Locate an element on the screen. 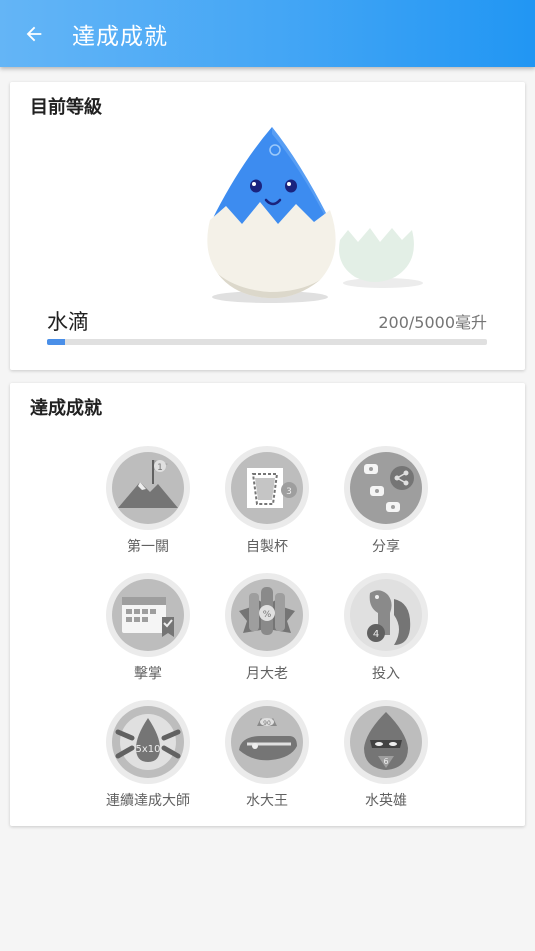 This screenshot has height=951, width=535. share-badge-icon is located at coordinates (386, 488).